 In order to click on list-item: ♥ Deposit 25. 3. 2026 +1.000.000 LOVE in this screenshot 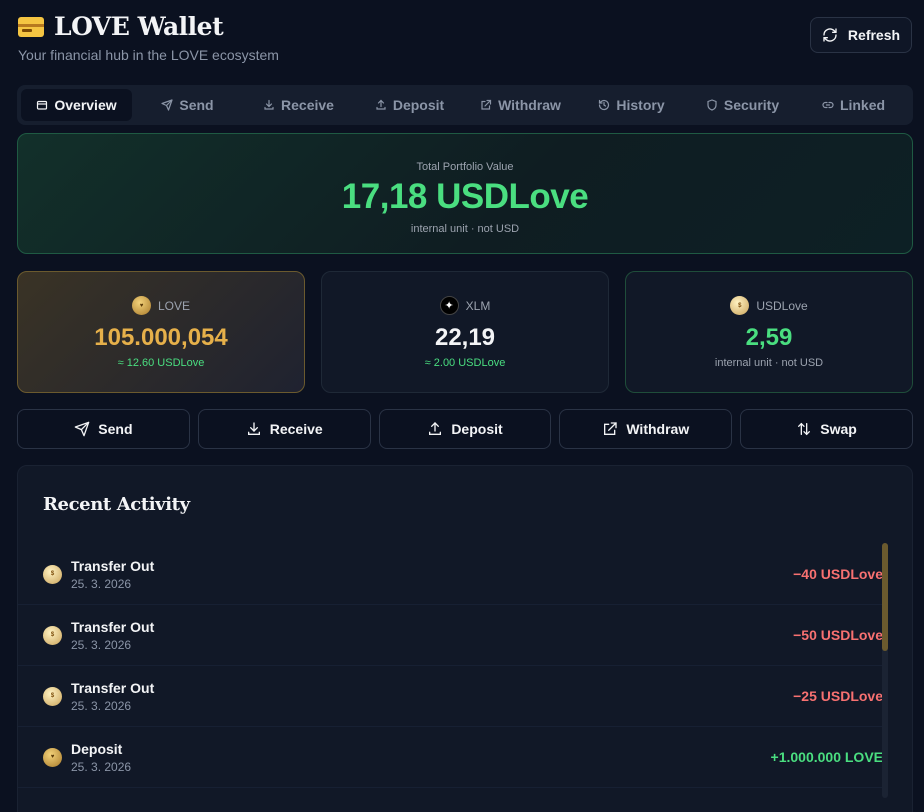, I will do `click(452, 757)`.